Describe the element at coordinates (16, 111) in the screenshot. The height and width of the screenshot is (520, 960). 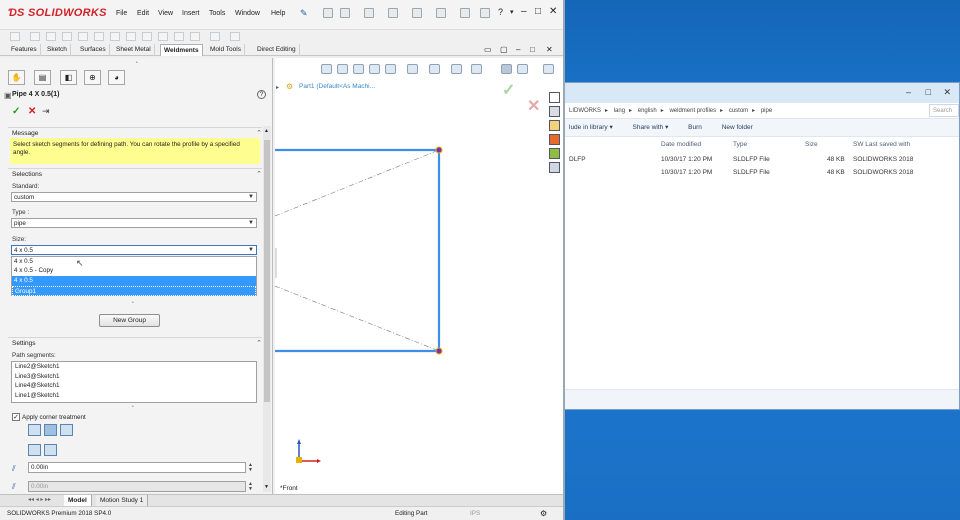
I see `ok-button: ✓` at that location.